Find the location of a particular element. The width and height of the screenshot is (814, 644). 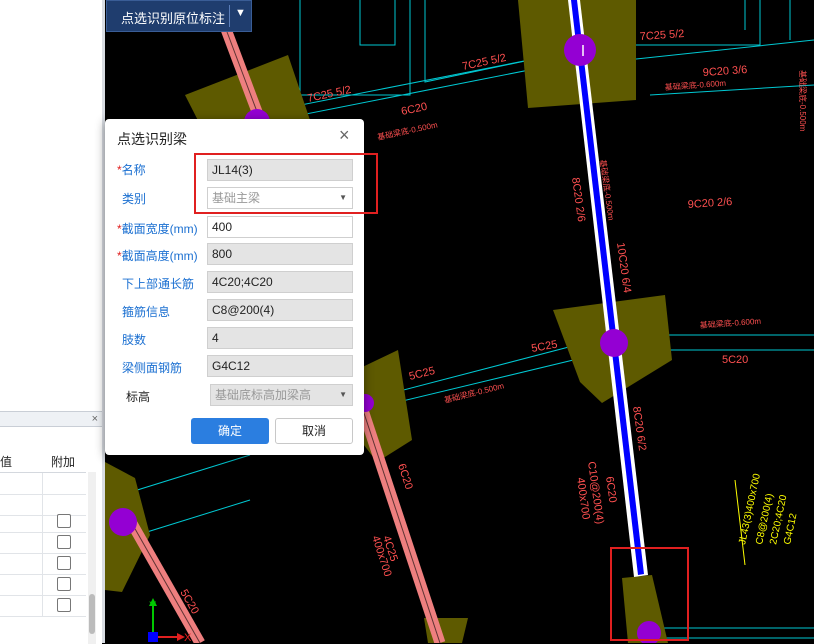

highlight-box is located at coordinates (286, 183).